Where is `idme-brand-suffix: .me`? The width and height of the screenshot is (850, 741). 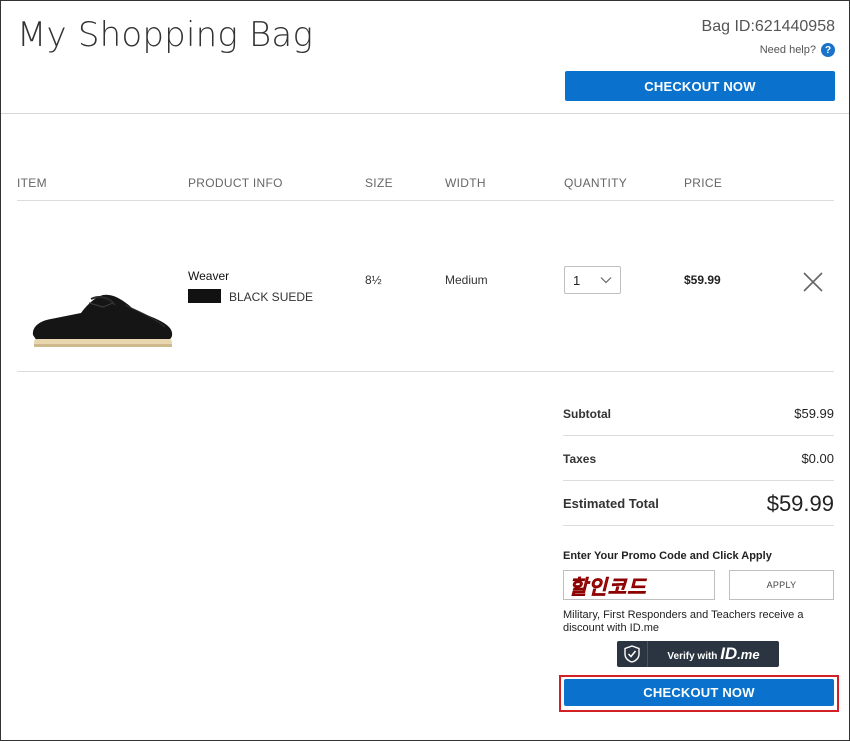
idme-brand-suffix: .me is located at coordinates (748, 654).